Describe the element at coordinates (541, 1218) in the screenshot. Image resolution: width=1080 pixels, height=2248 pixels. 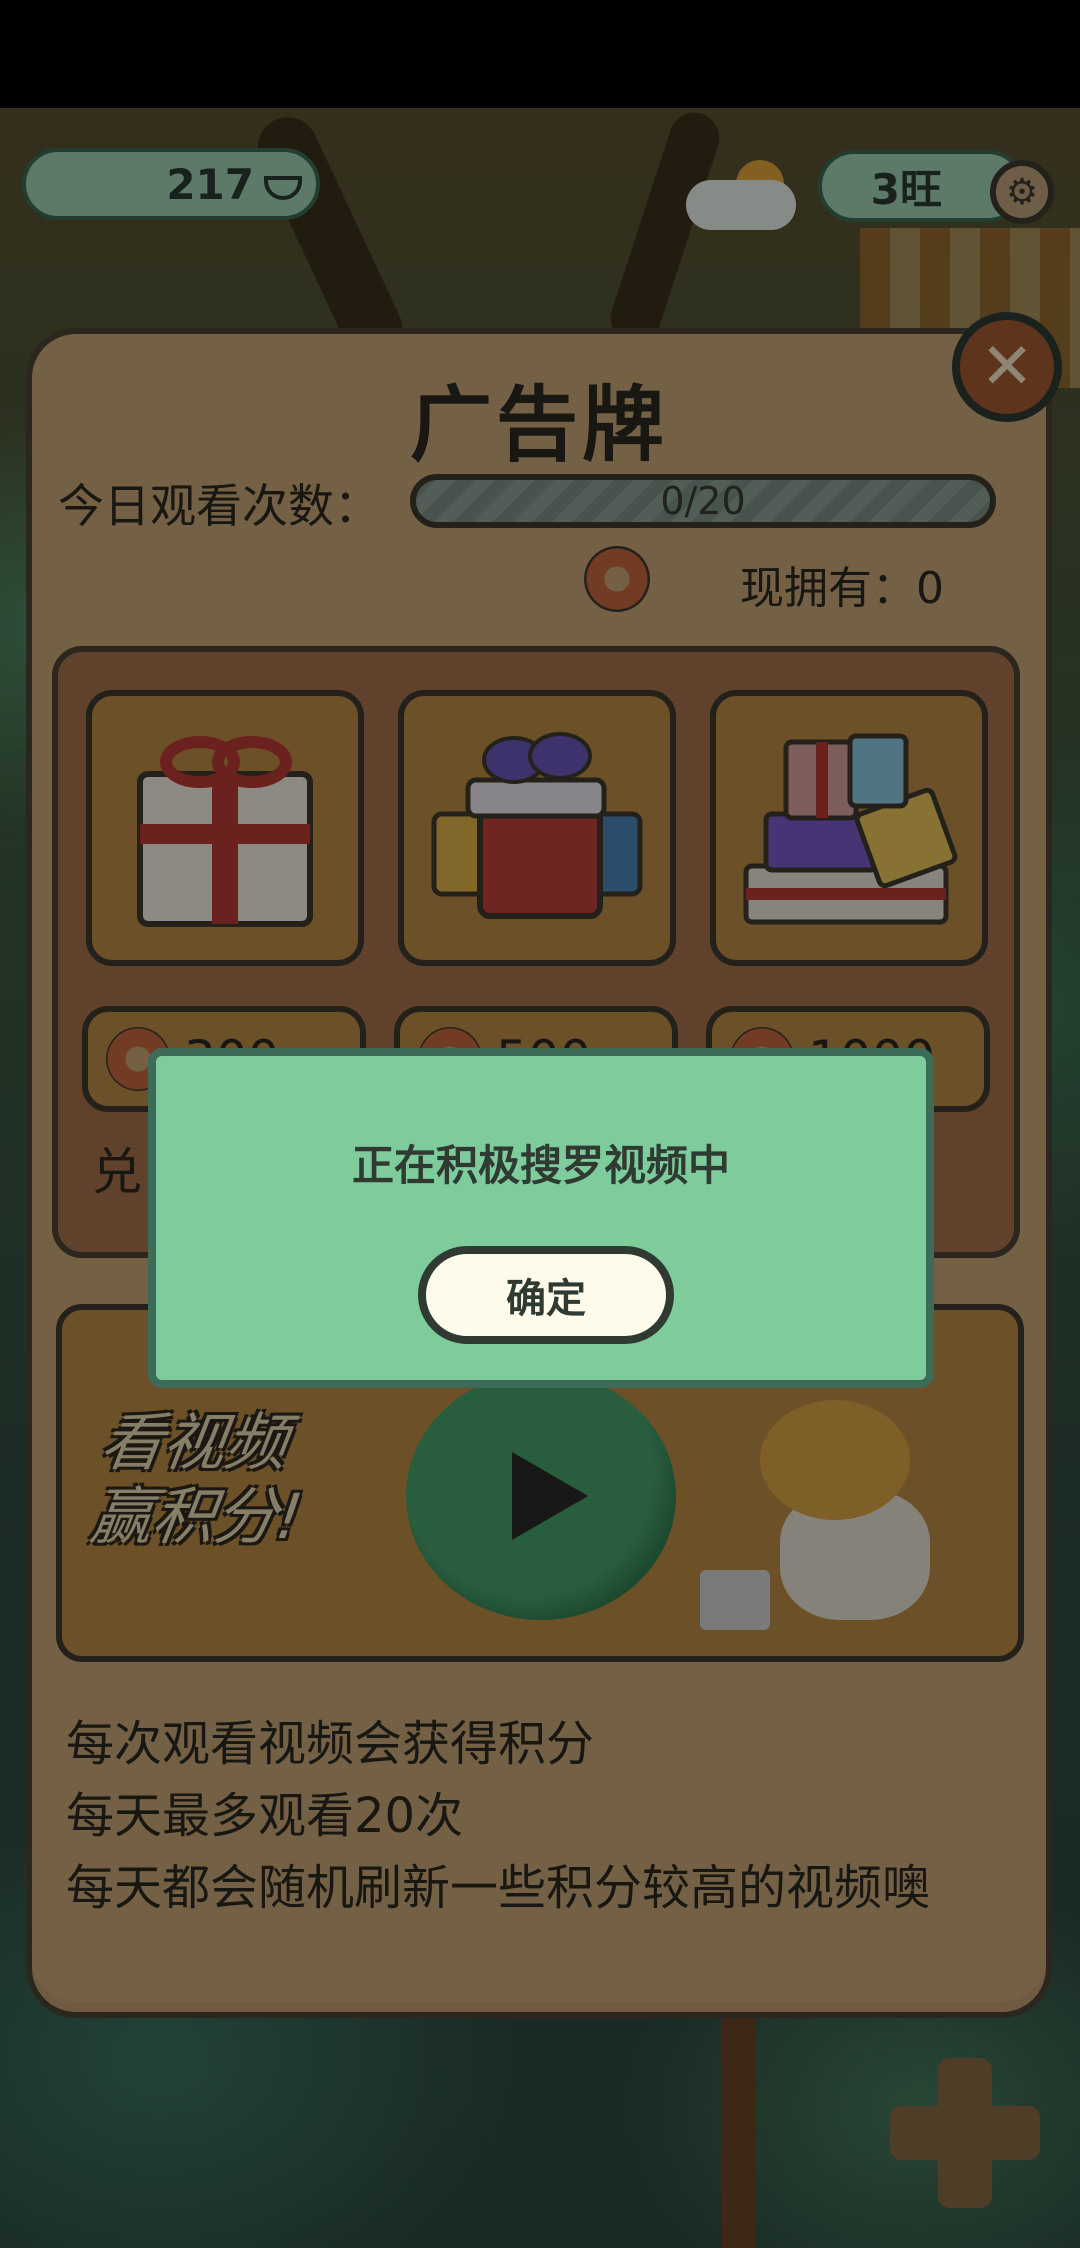
I see `searching-dialog: 正在积极搜罗视频中 确定` at that location.